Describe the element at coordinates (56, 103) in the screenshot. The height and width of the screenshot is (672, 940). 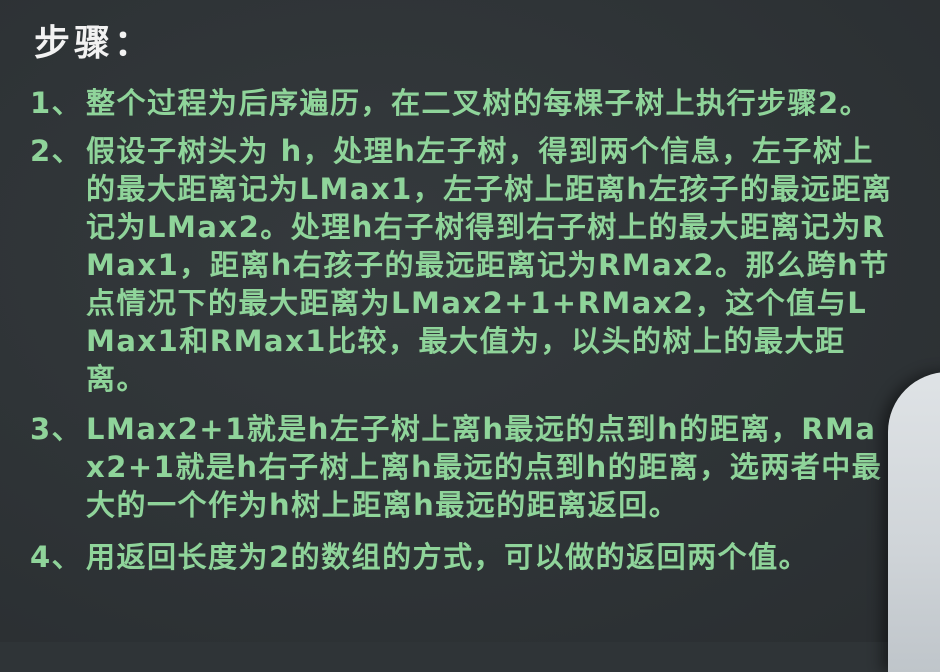
I see `step-number: 1、` at that location.